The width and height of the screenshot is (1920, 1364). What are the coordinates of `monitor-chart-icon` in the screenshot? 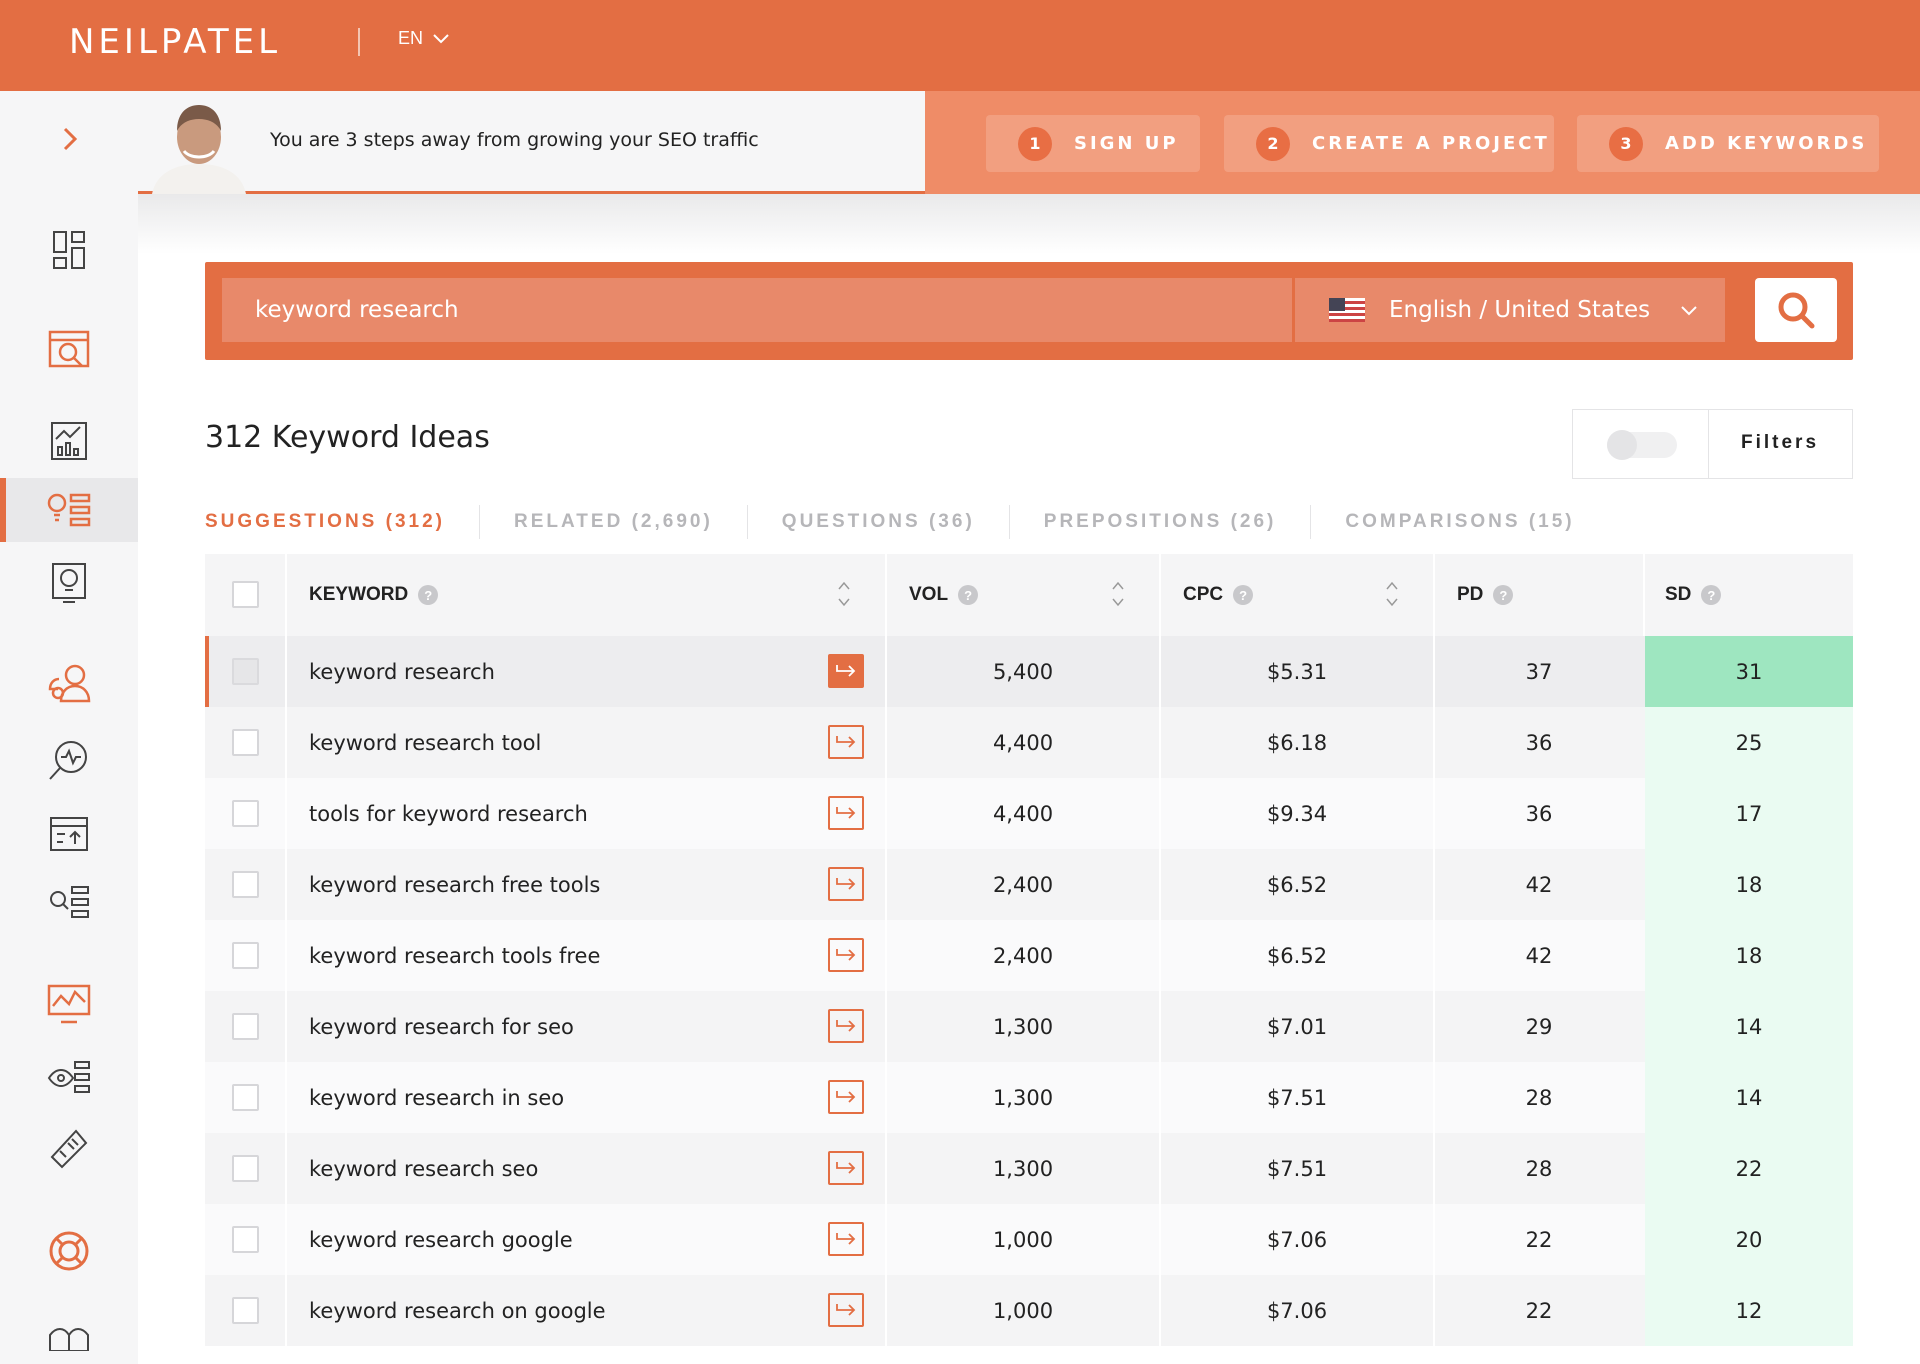 It's located at (69, 1004).